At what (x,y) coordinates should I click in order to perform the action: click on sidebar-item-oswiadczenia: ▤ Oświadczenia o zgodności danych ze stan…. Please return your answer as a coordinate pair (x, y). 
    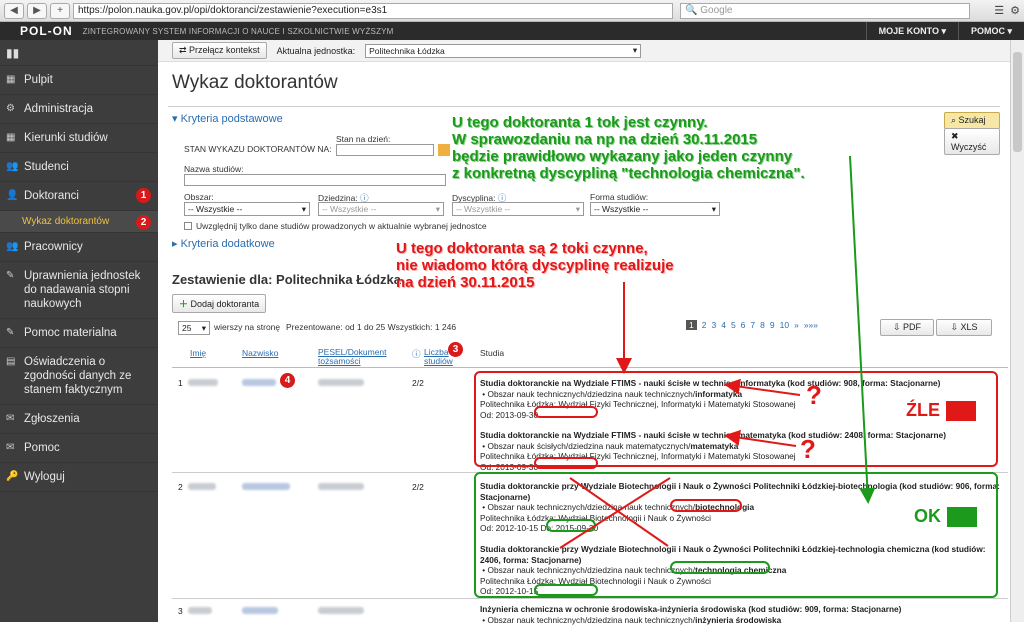
    Looking at the image, I should click on (79, 376).